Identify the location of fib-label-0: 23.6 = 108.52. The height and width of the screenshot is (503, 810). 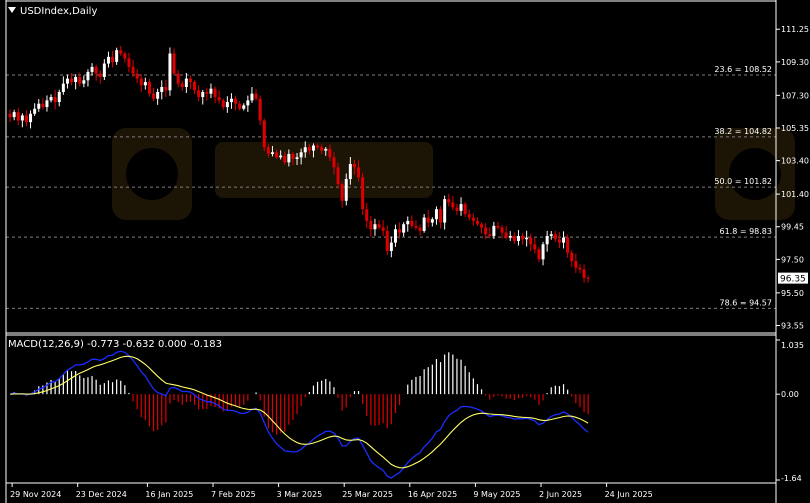
(743, 69).